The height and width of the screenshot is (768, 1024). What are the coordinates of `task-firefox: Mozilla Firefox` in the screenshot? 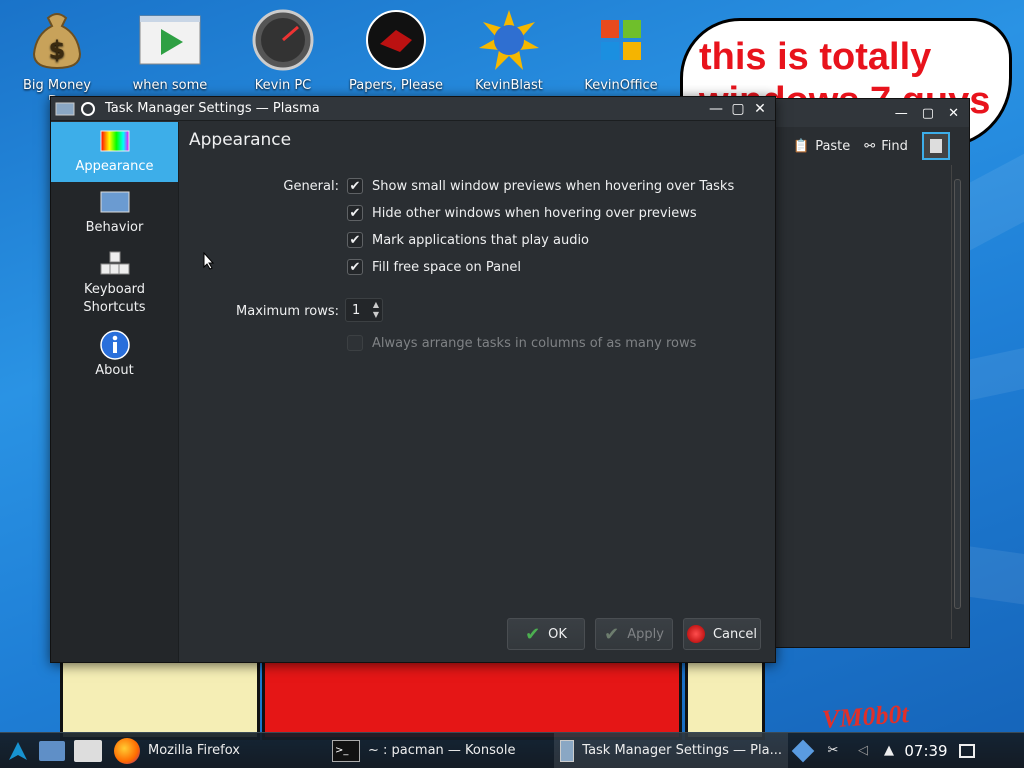 It's located at (217, 750).